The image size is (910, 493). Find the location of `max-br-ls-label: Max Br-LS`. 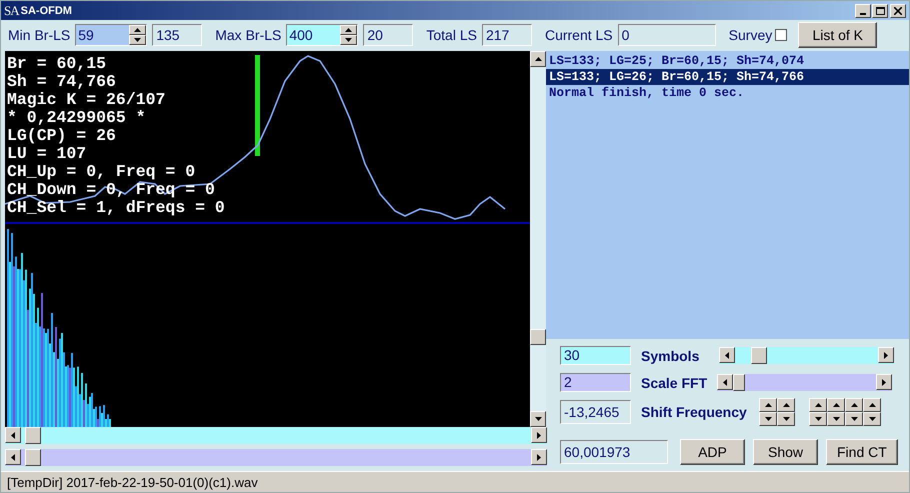

max-br-ls-label: Max Br-LS is located at coordinates (248, 35).